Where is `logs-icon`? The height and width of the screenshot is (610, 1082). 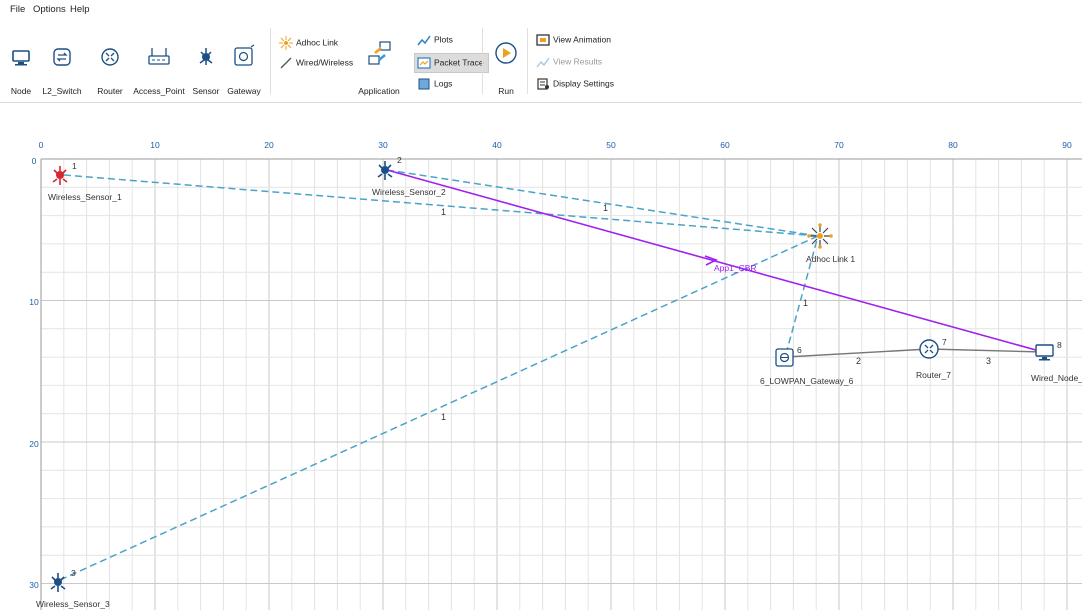
logs-icon is located at coordinates (424, 84).